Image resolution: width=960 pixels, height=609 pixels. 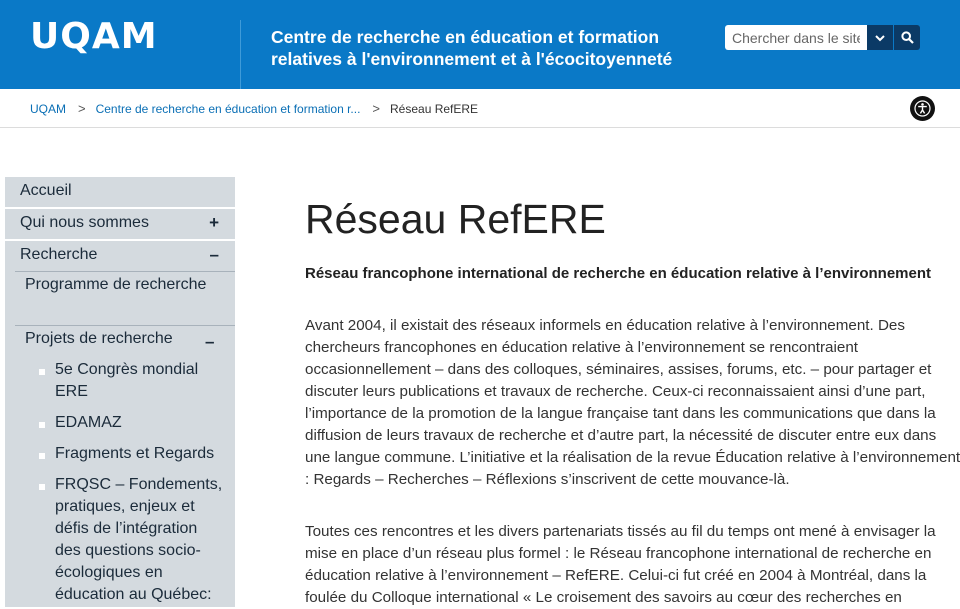 I want to click on page-title: Réseau RefERE, so click(x=455, y=219).